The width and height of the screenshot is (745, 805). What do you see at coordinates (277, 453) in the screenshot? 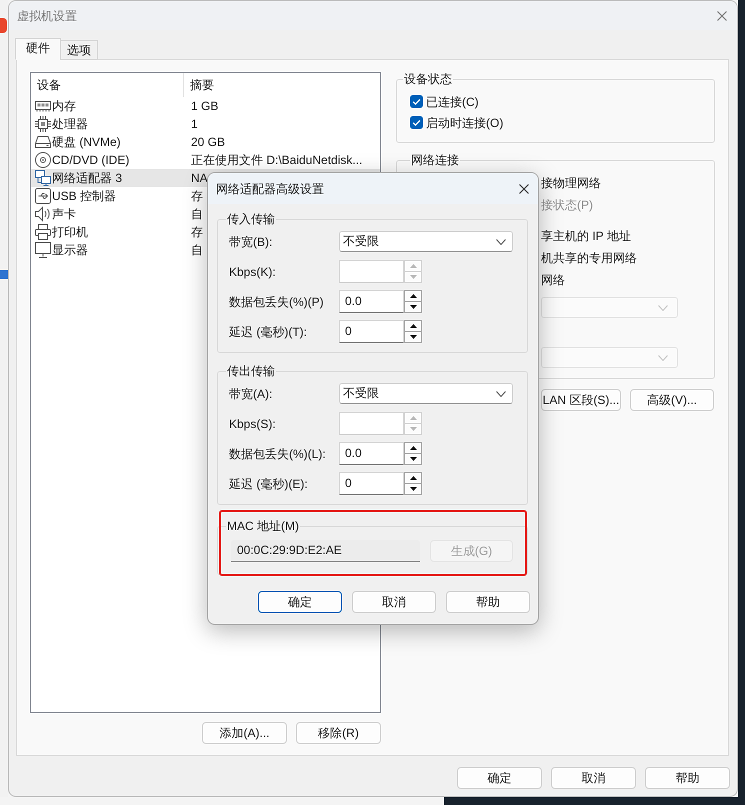
I see `field-label: 数据包丢失(%)(L):` at bounding box center [277, 453].